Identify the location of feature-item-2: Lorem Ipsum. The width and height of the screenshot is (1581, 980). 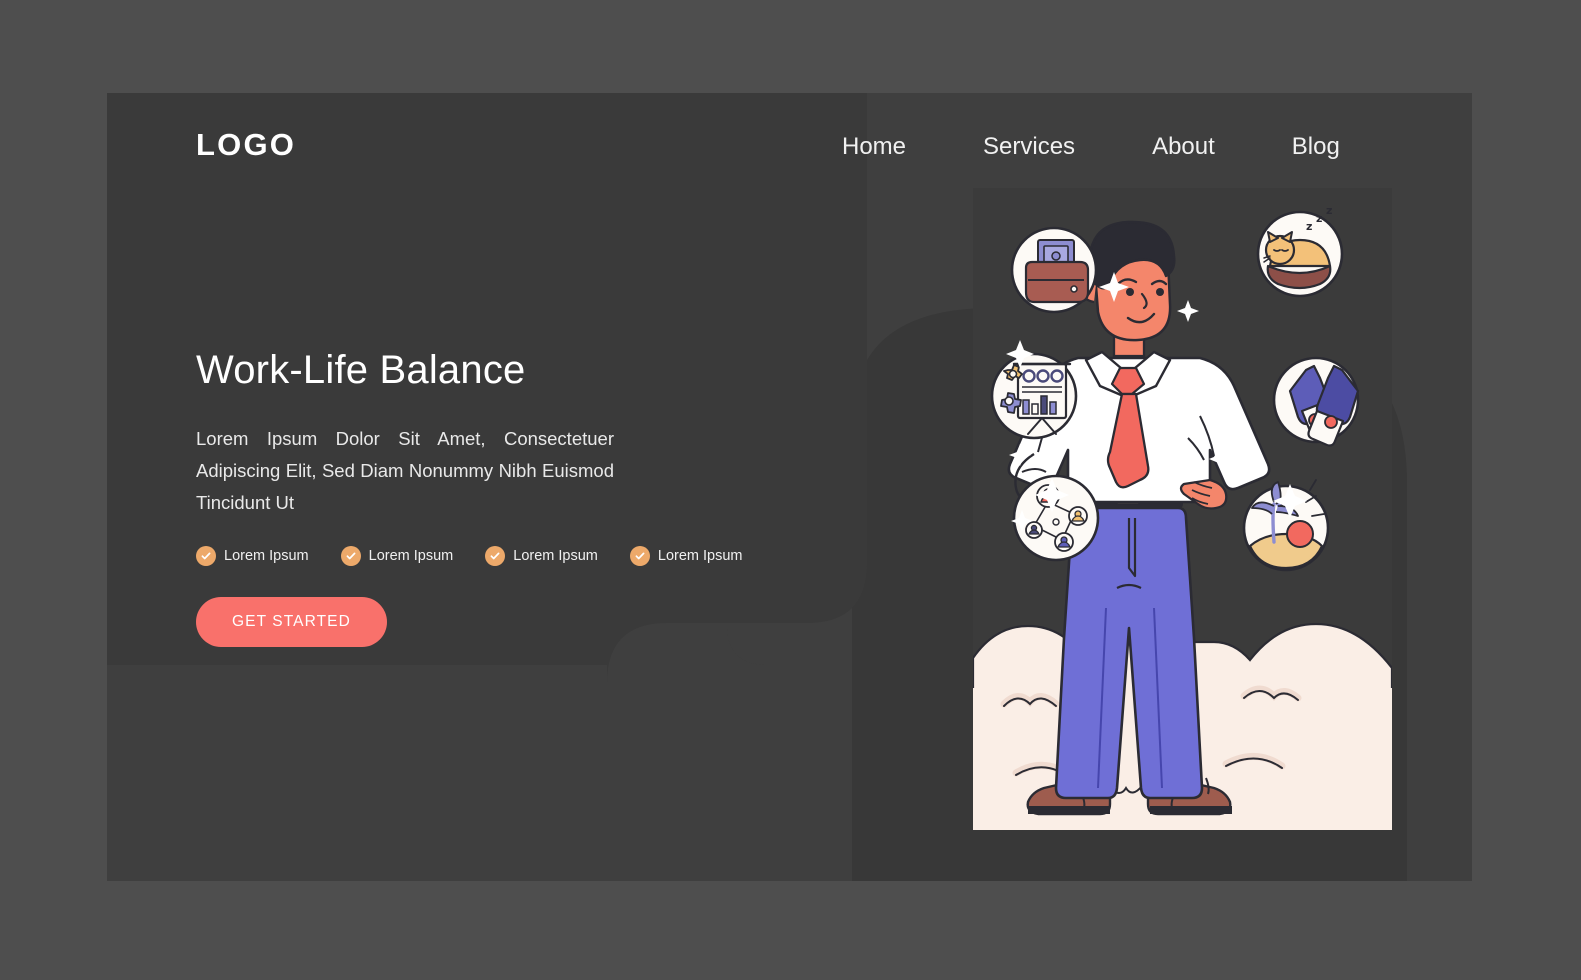
(397, 556).